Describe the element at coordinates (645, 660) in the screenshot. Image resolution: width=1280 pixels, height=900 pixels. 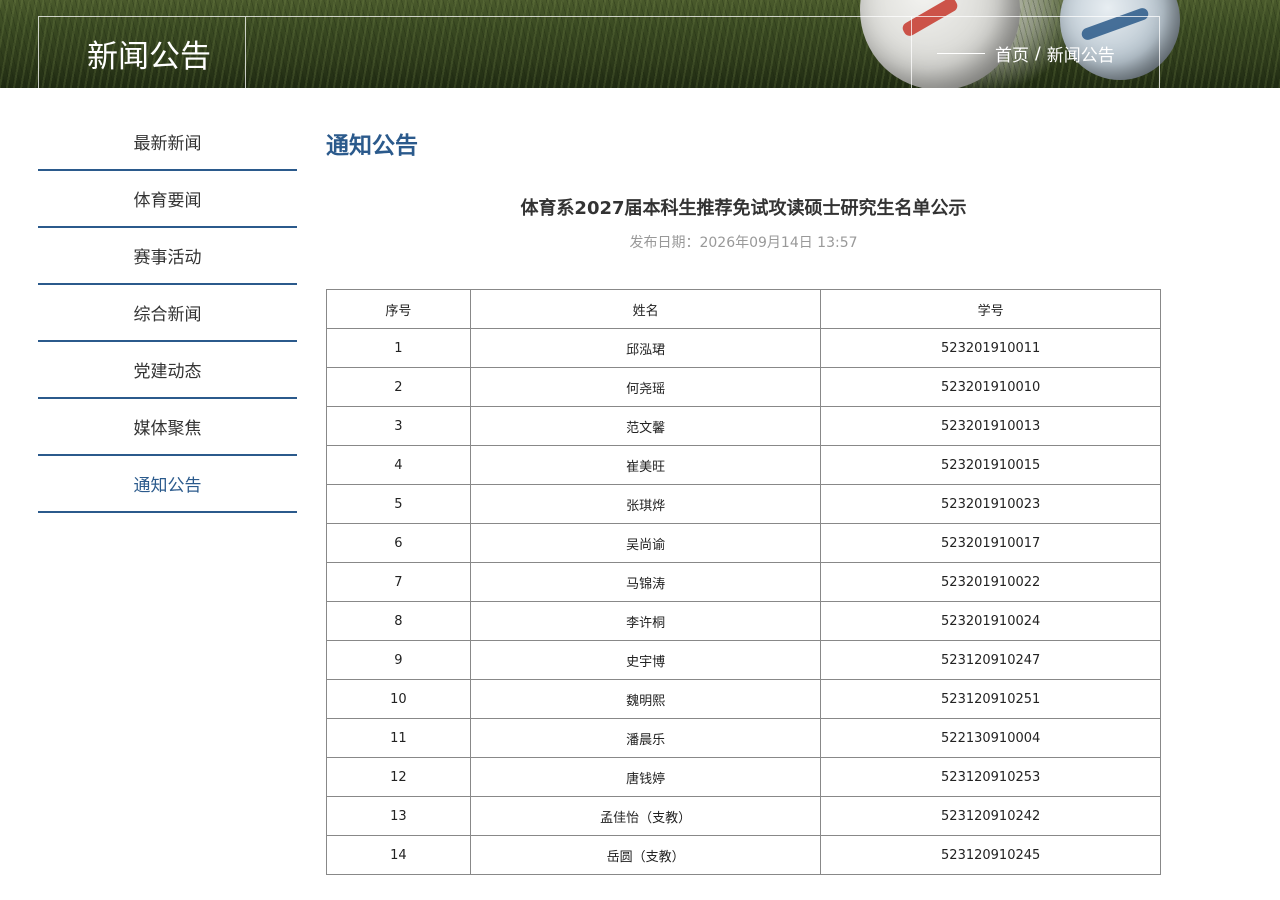
I see `cell-name: 史宇博` at that location.